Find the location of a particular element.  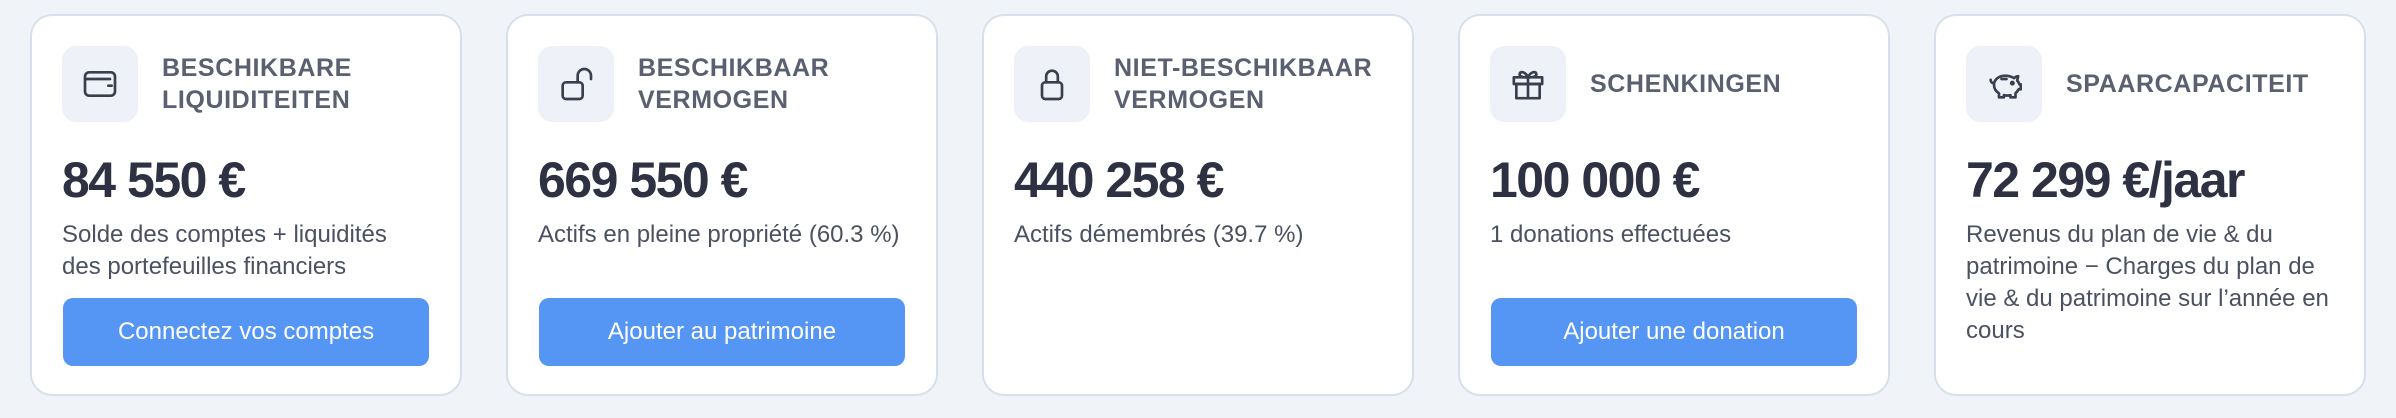

locked-padlock-icon is located at coordinates (1052, 84).